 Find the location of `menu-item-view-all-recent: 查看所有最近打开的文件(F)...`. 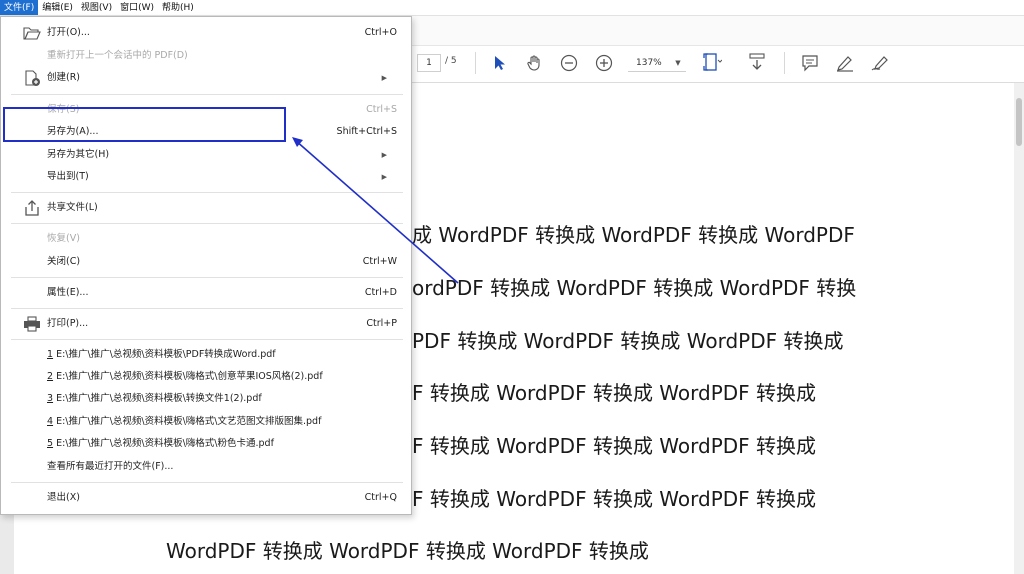

menu-item-view-all-recent: 查看所有最近打开的文件(F)... is located at coordinates (206, 467).